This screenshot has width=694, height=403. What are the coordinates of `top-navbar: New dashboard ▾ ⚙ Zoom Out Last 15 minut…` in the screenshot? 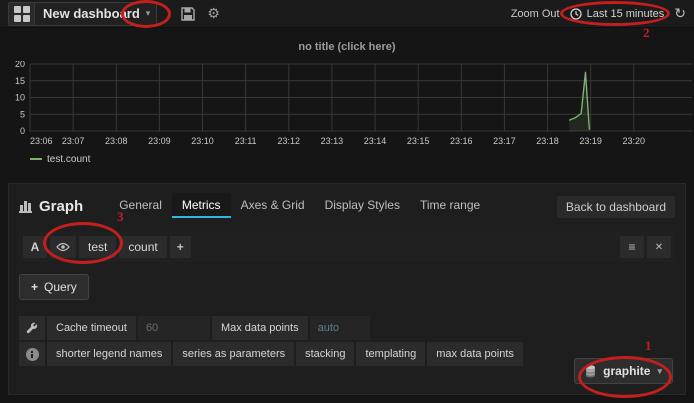 It's located at (347, 14).